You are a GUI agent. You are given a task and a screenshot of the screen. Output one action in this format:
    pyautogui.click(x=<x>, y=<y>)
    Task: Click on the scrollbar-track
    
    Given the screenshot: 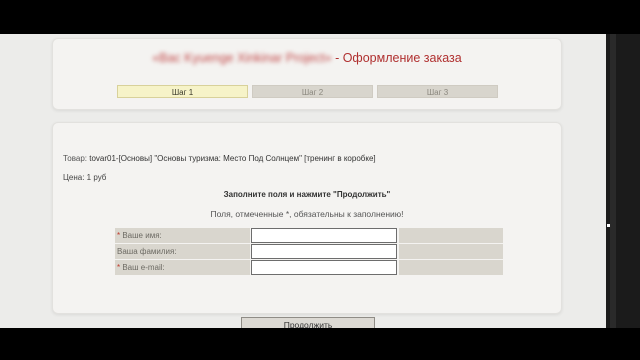 What is the action you would take?
    pyautogui.click(x=613, y=181)
    